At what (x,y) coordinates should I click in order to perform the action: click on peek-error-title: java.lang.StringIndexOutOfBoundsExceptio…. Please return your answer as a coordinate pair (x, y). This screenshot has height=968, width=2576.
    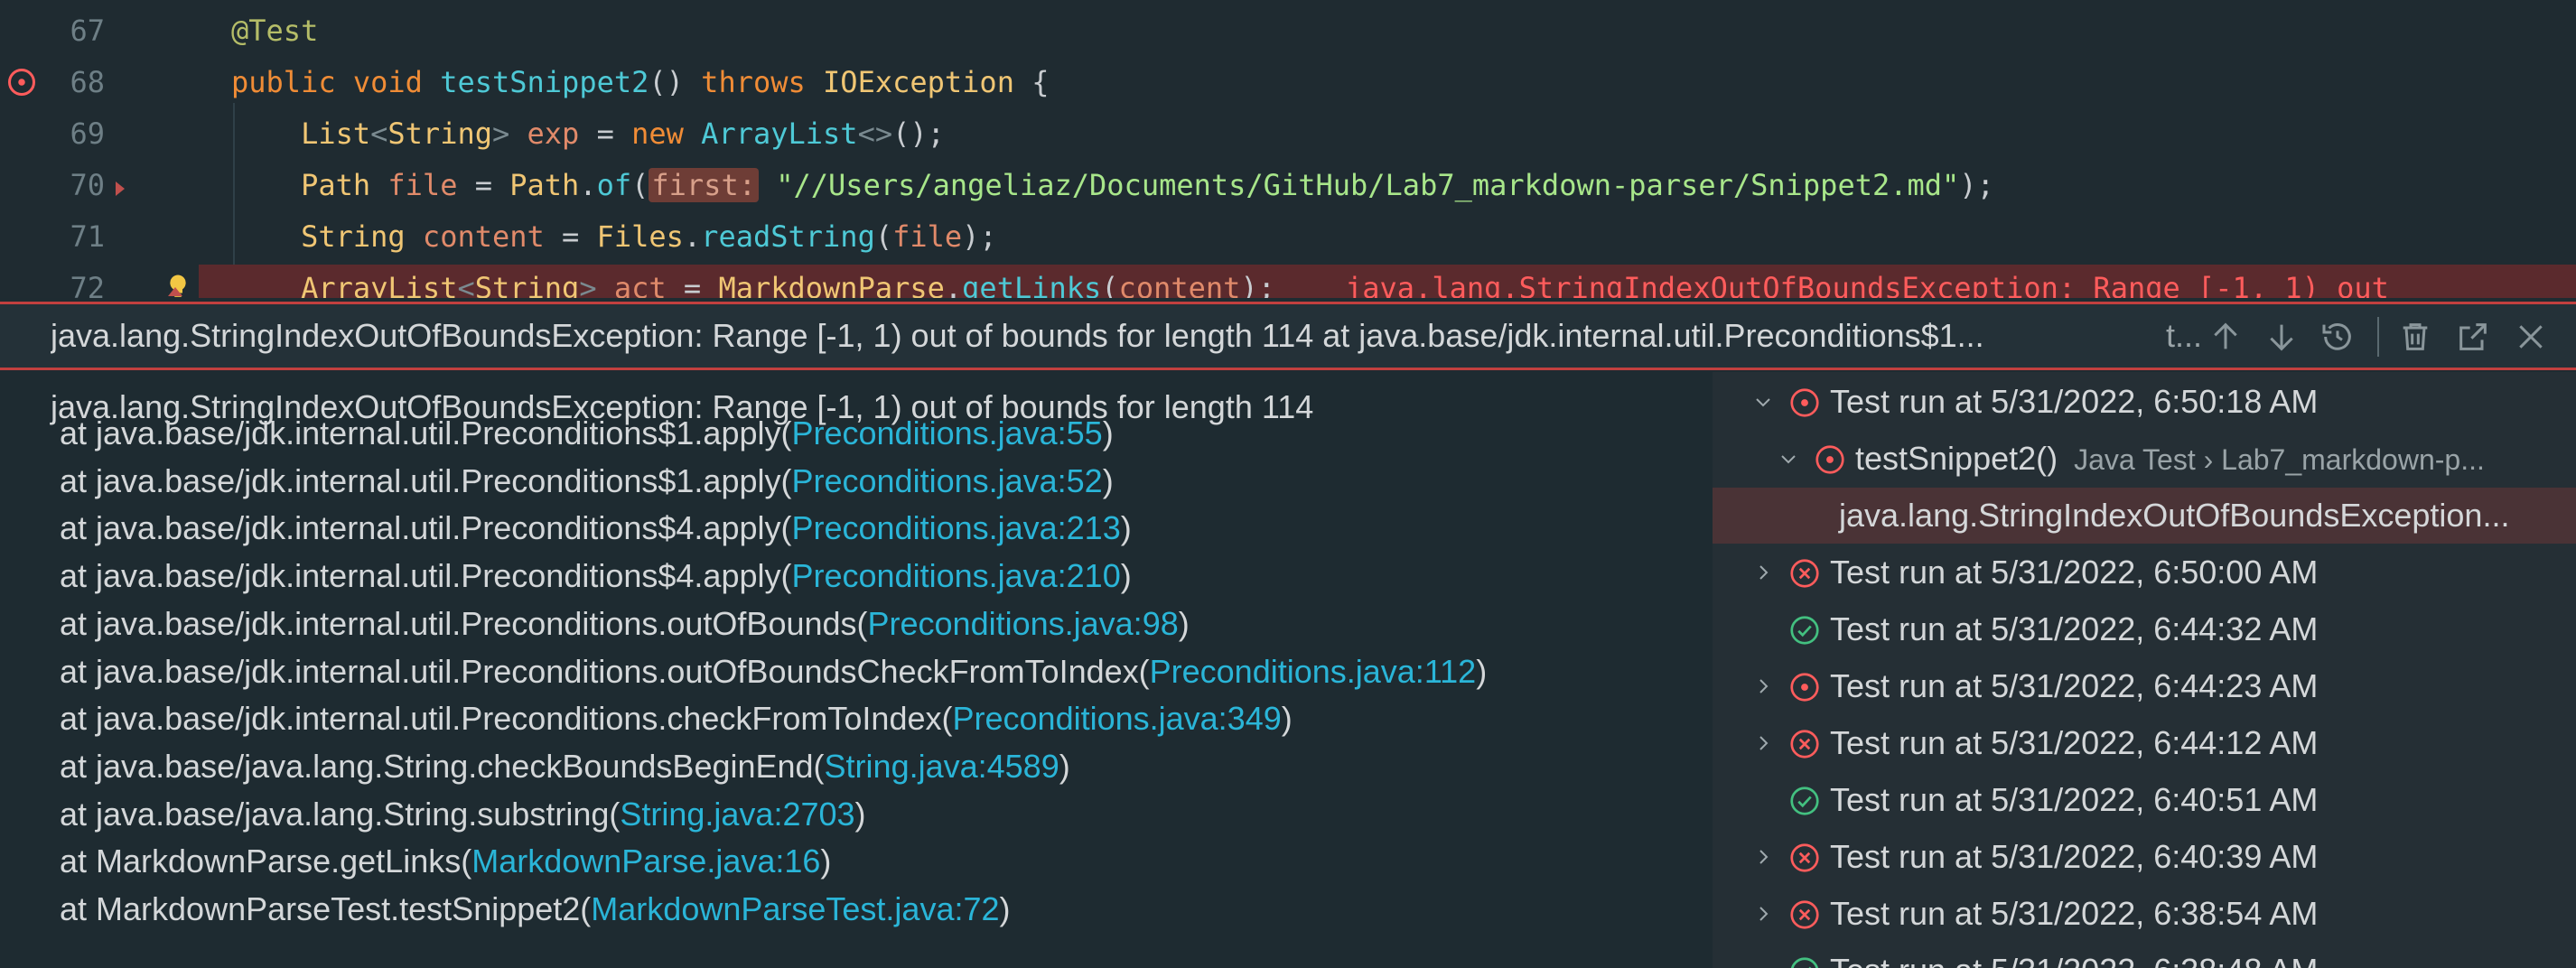
    Looking at the image, I should click on (1017, 336).